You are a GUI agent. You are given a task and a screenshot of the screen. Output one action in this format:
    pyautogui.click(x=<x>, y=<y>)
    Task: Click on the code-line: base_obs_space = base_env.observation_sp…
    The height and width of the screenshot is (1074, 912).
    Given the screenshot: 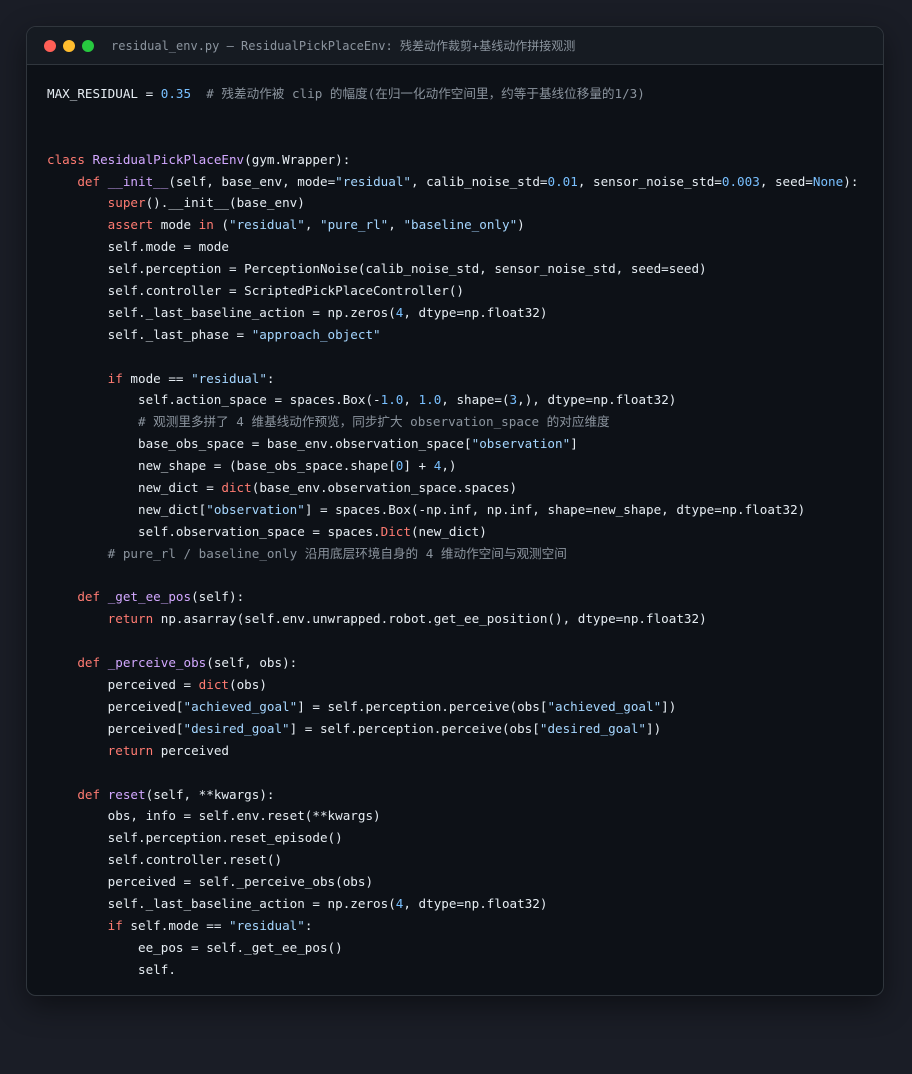 What is the action you would take?
    pyautogui.click(x=460, y=444)
    